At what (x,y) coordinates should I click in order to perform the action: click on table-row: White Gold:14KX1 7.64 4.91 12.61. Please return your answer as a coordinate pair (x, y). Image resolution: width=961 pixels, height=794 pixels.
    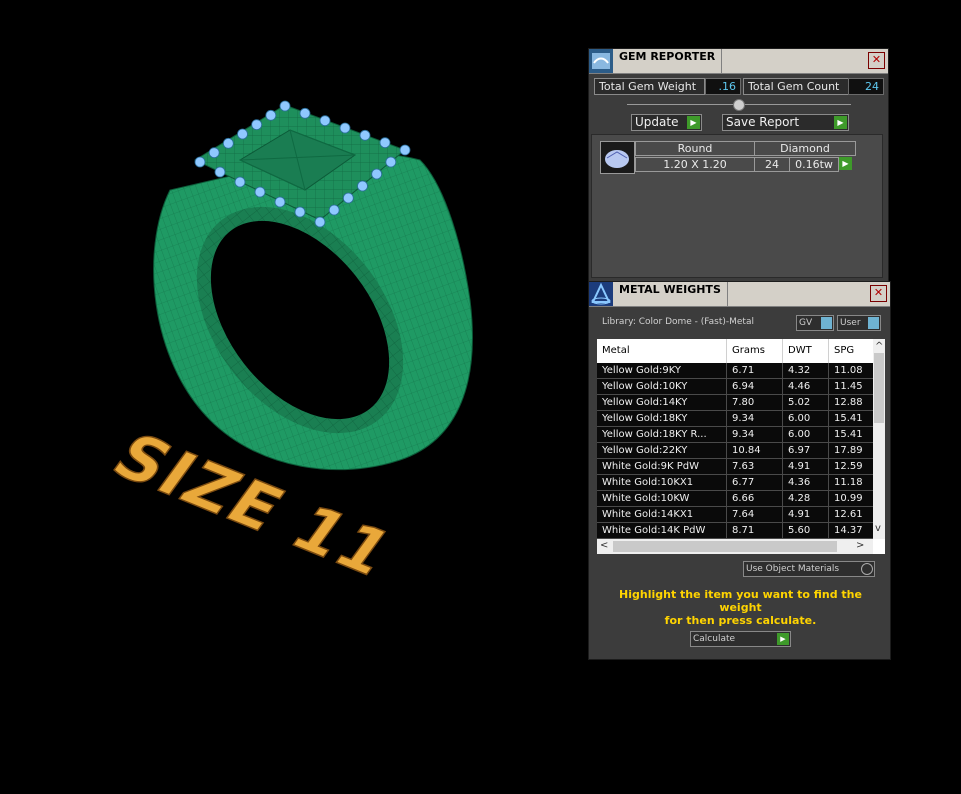
    Looking at the image, I should click on (736, 515).